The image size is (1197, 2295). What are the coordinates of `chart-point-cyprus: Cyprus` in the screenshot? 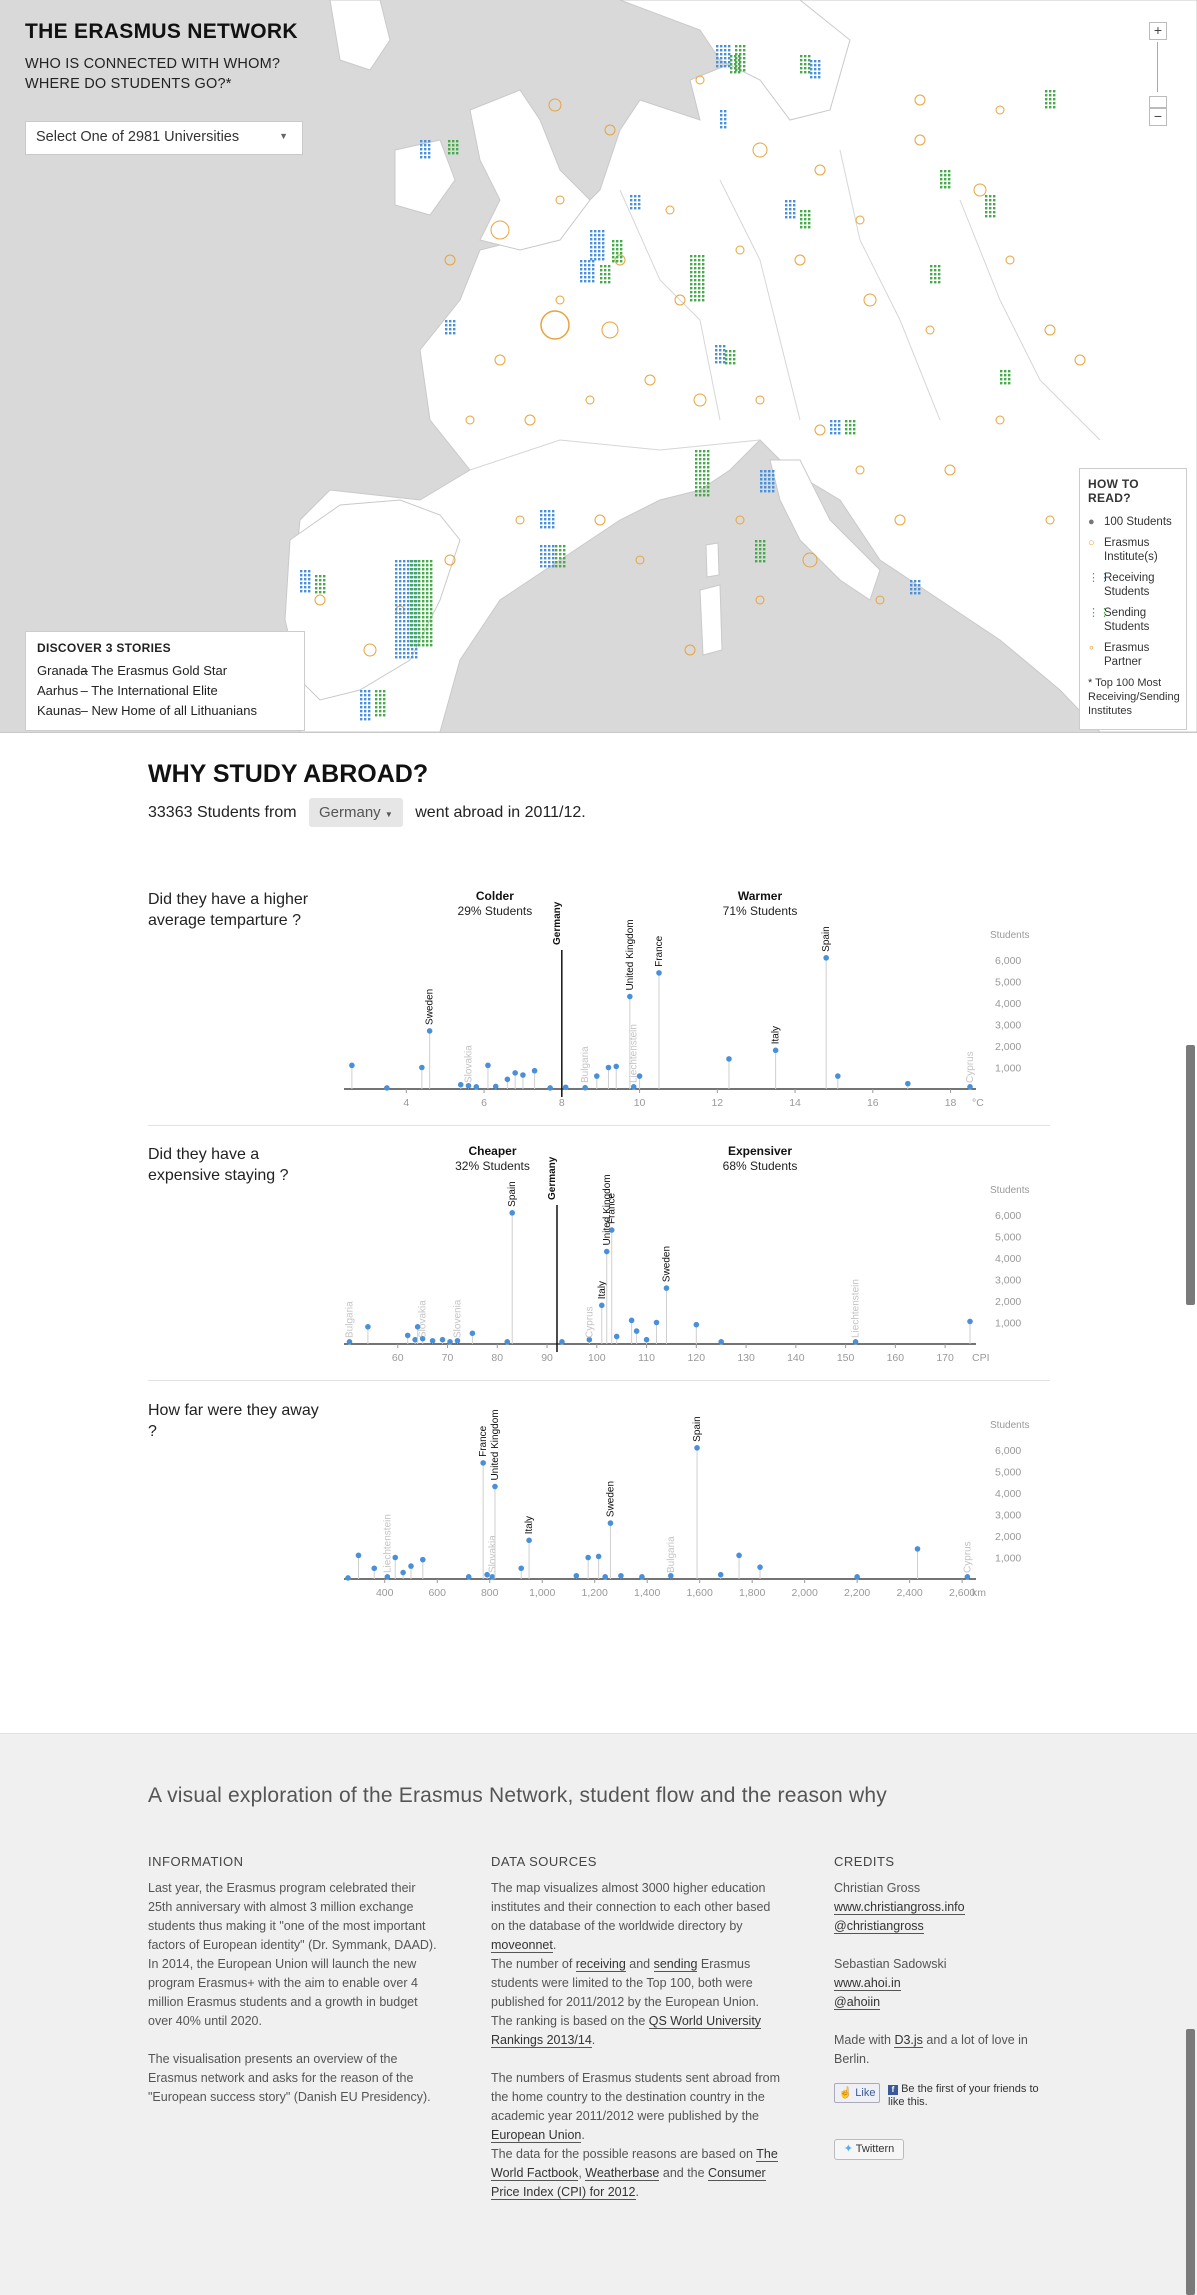 It's located at (970, 1070).